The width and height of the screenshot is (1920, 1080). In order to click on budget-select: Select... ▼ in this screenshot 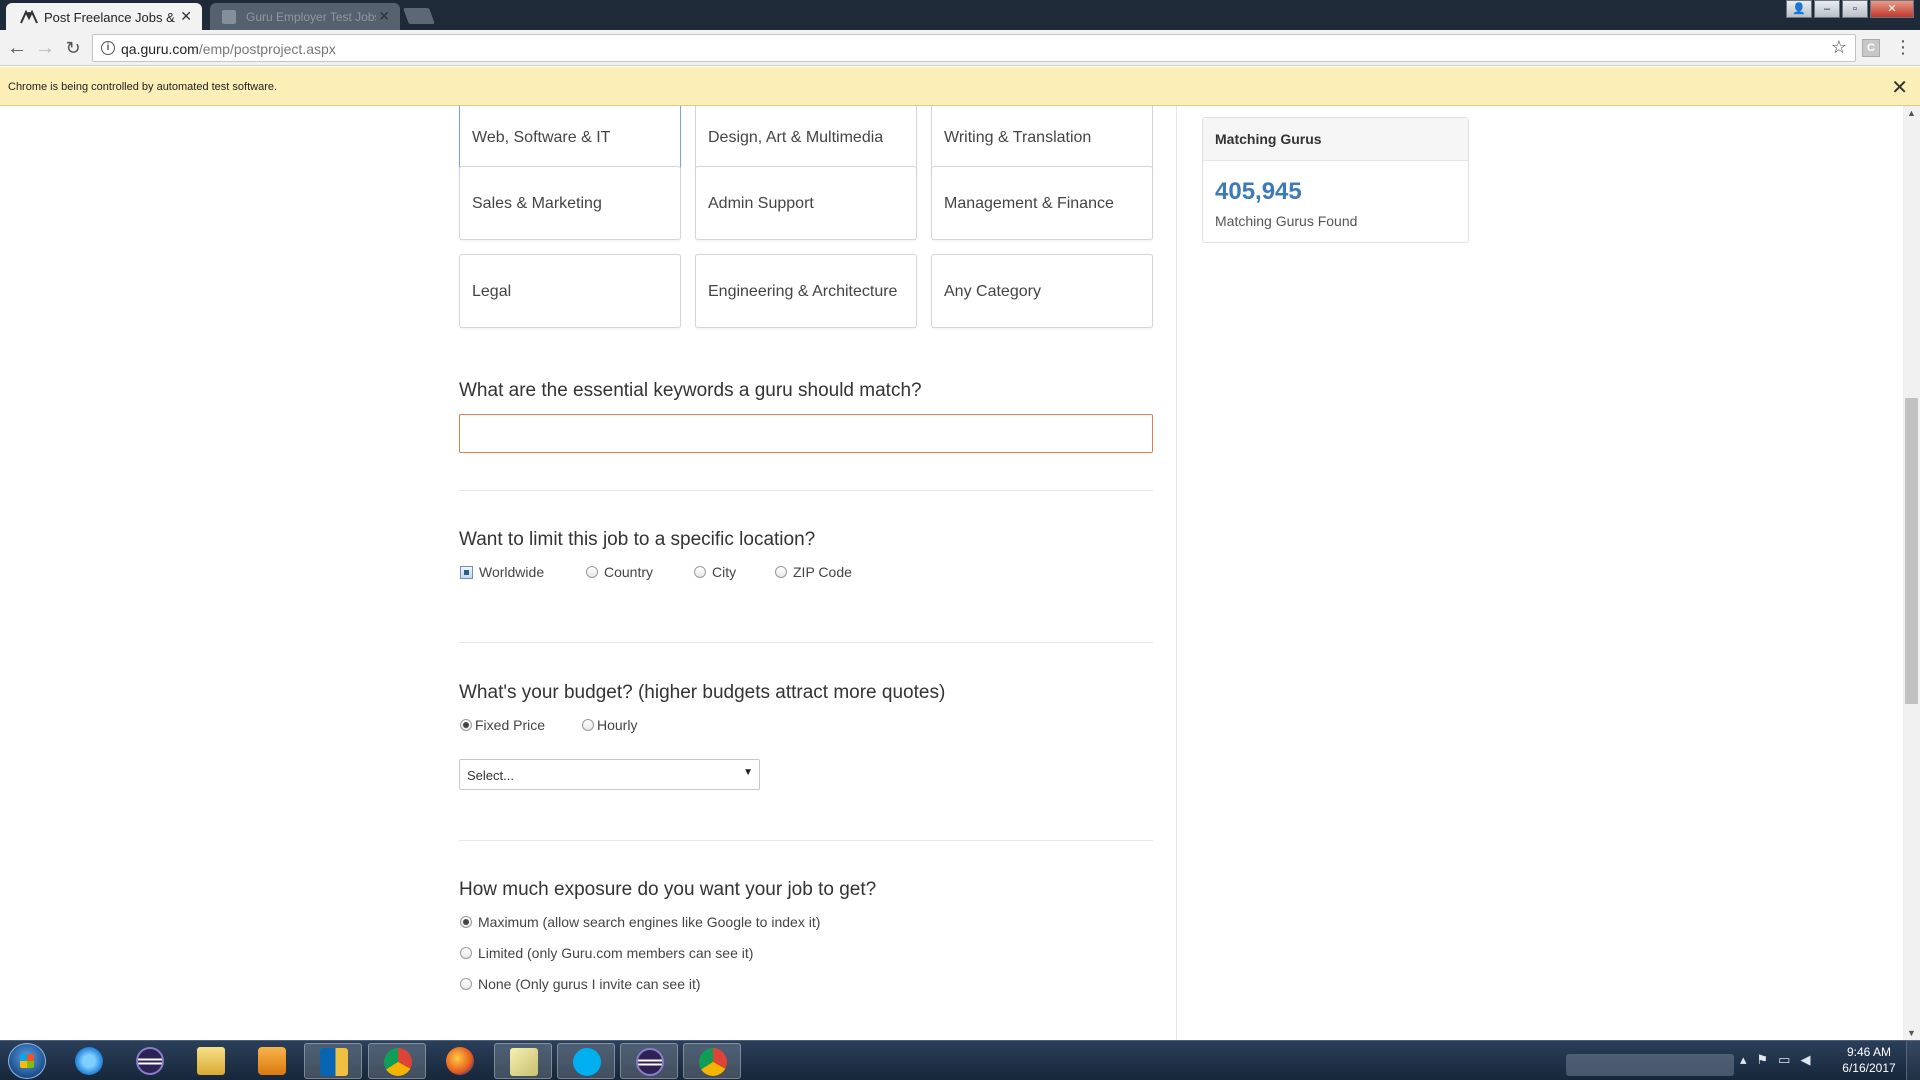, I will do `click(609, 774)`.